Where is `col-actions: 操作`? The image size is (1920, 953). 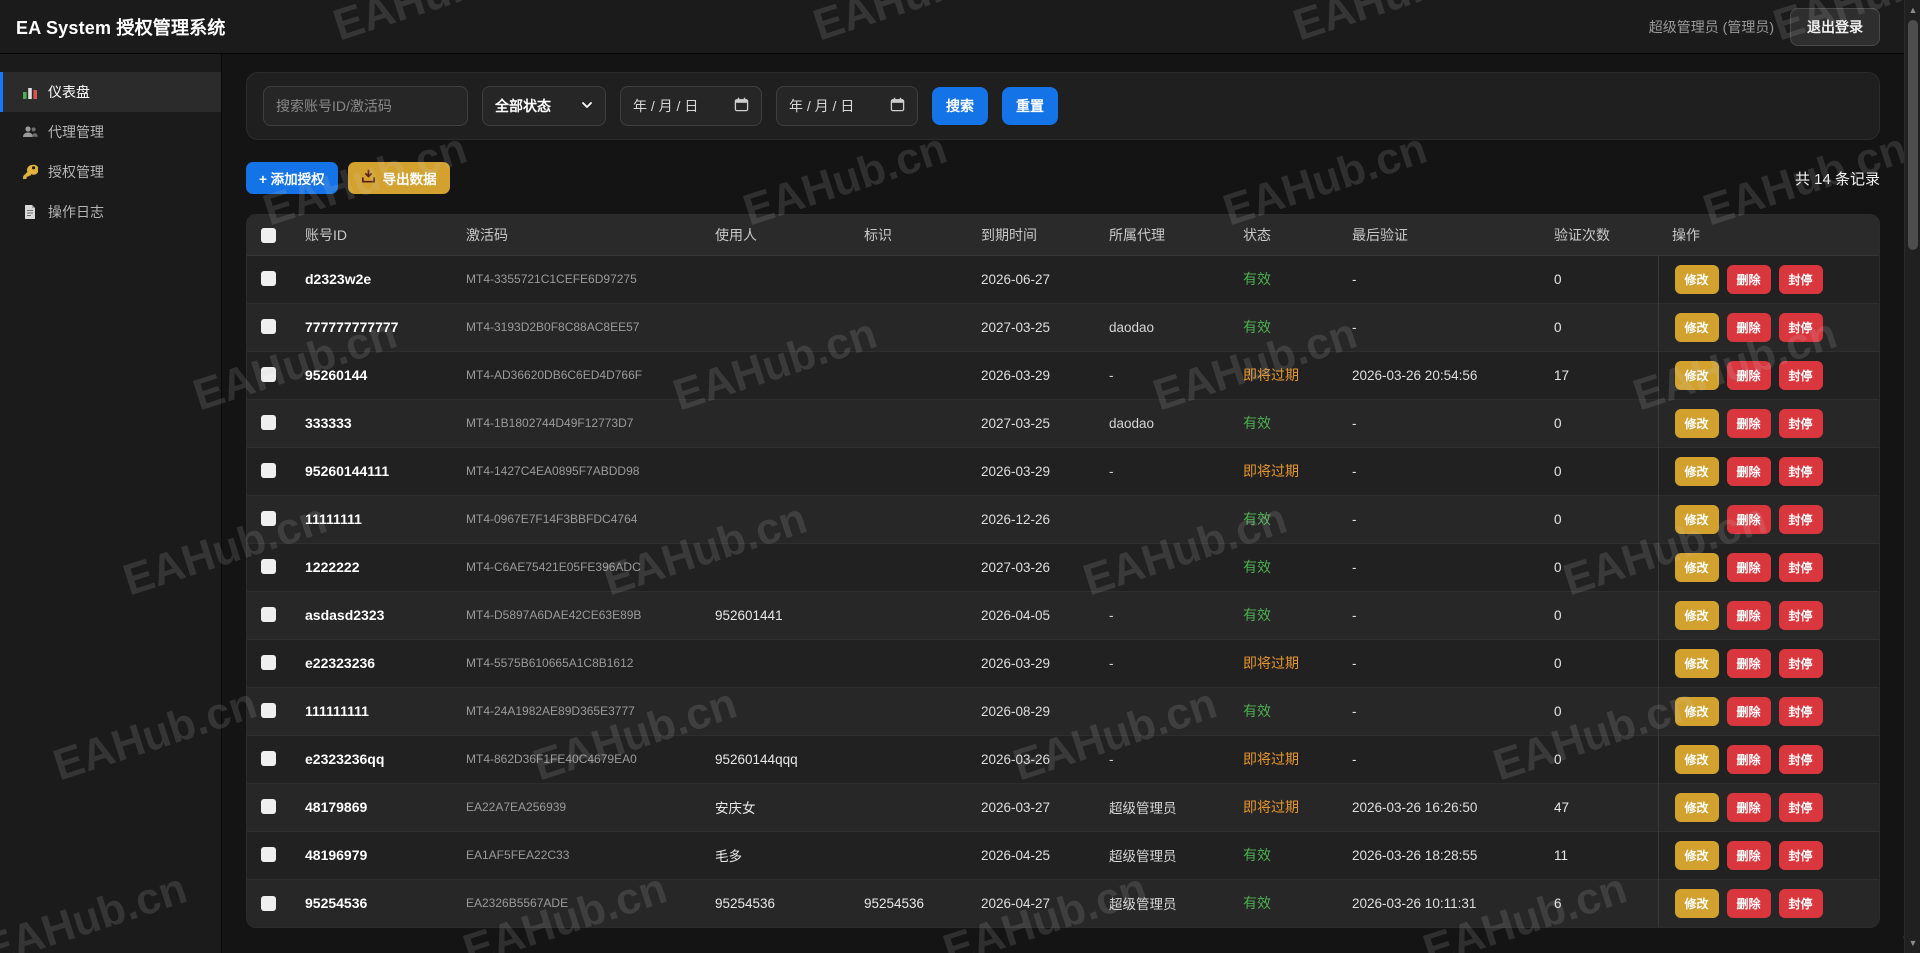 col-actions: 操作 is located at coordinates (1768, 235).